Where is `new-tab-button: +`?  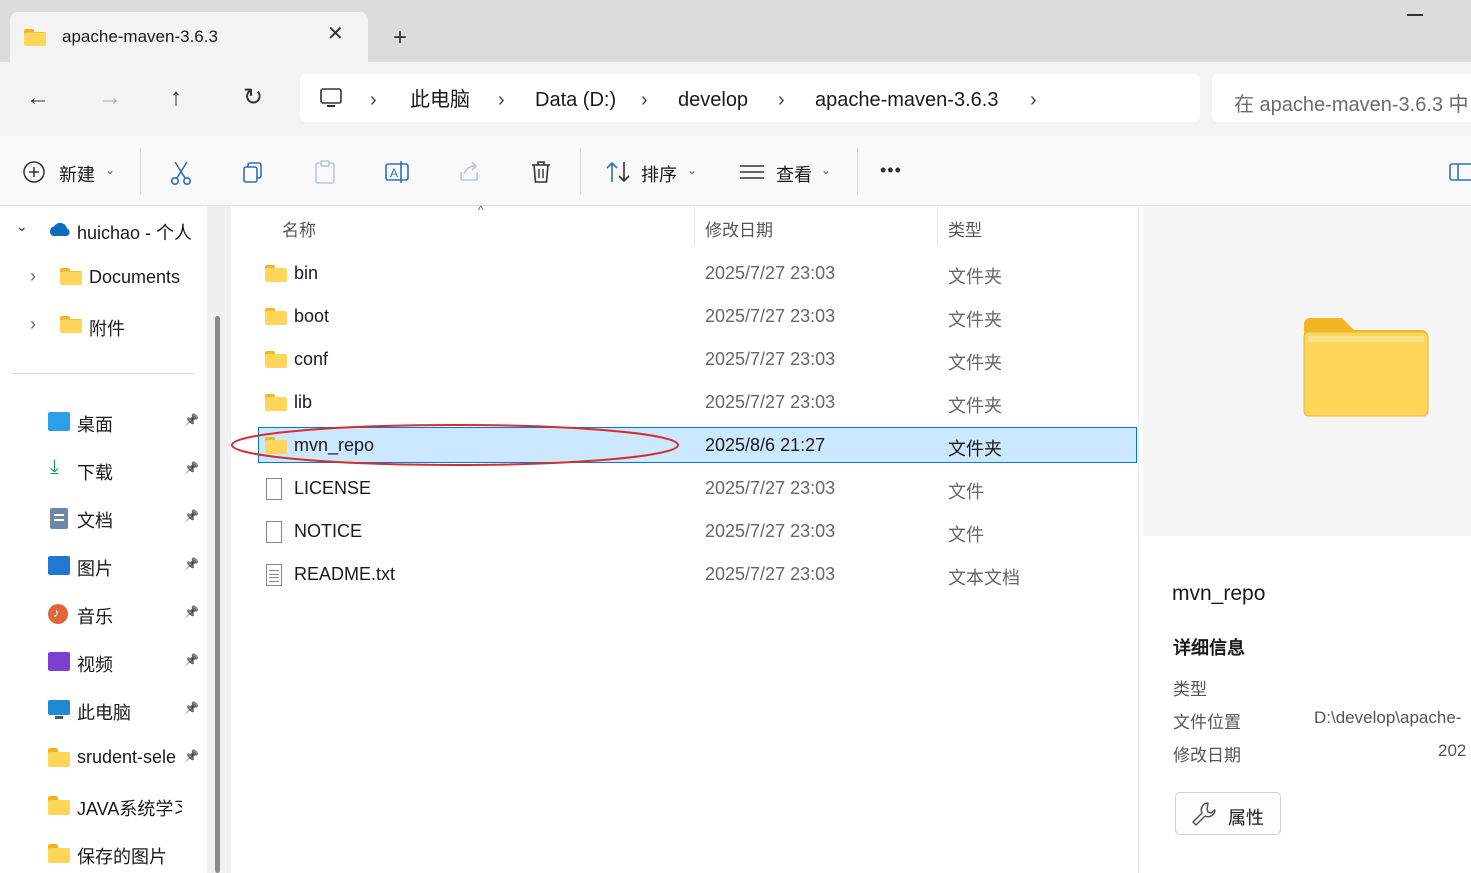
new-tab-button: + is located at coordinates (400, 38).